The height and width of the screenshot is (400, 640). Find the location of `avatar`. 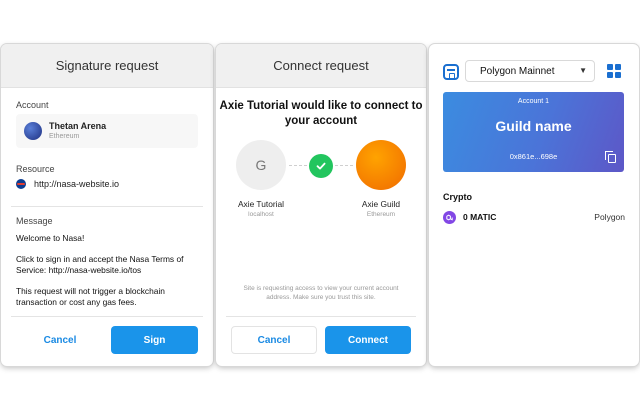

avatar is located at coordinates (33, 131).